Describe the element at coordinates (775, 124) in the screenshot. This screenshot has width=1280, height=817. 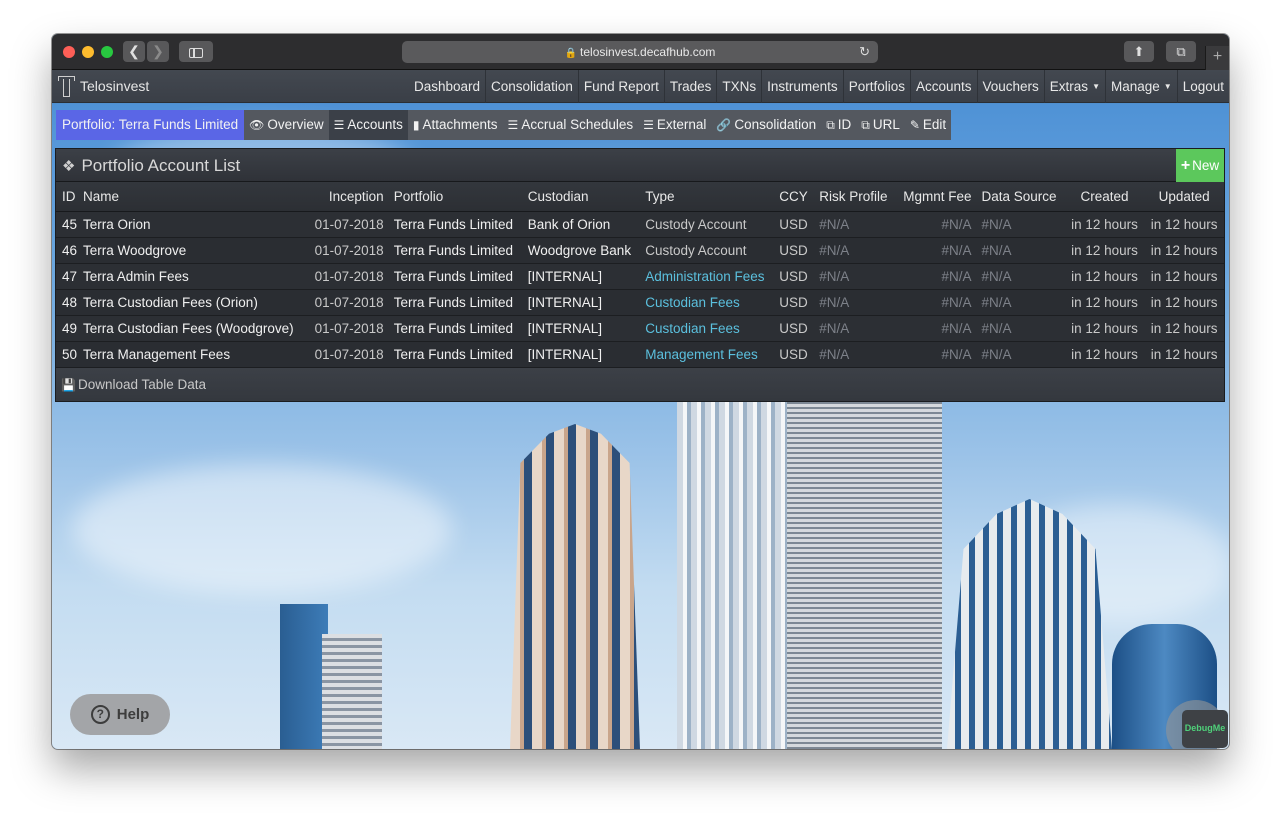
I see `subnav-consolidation-label: Consolidation` at that location.